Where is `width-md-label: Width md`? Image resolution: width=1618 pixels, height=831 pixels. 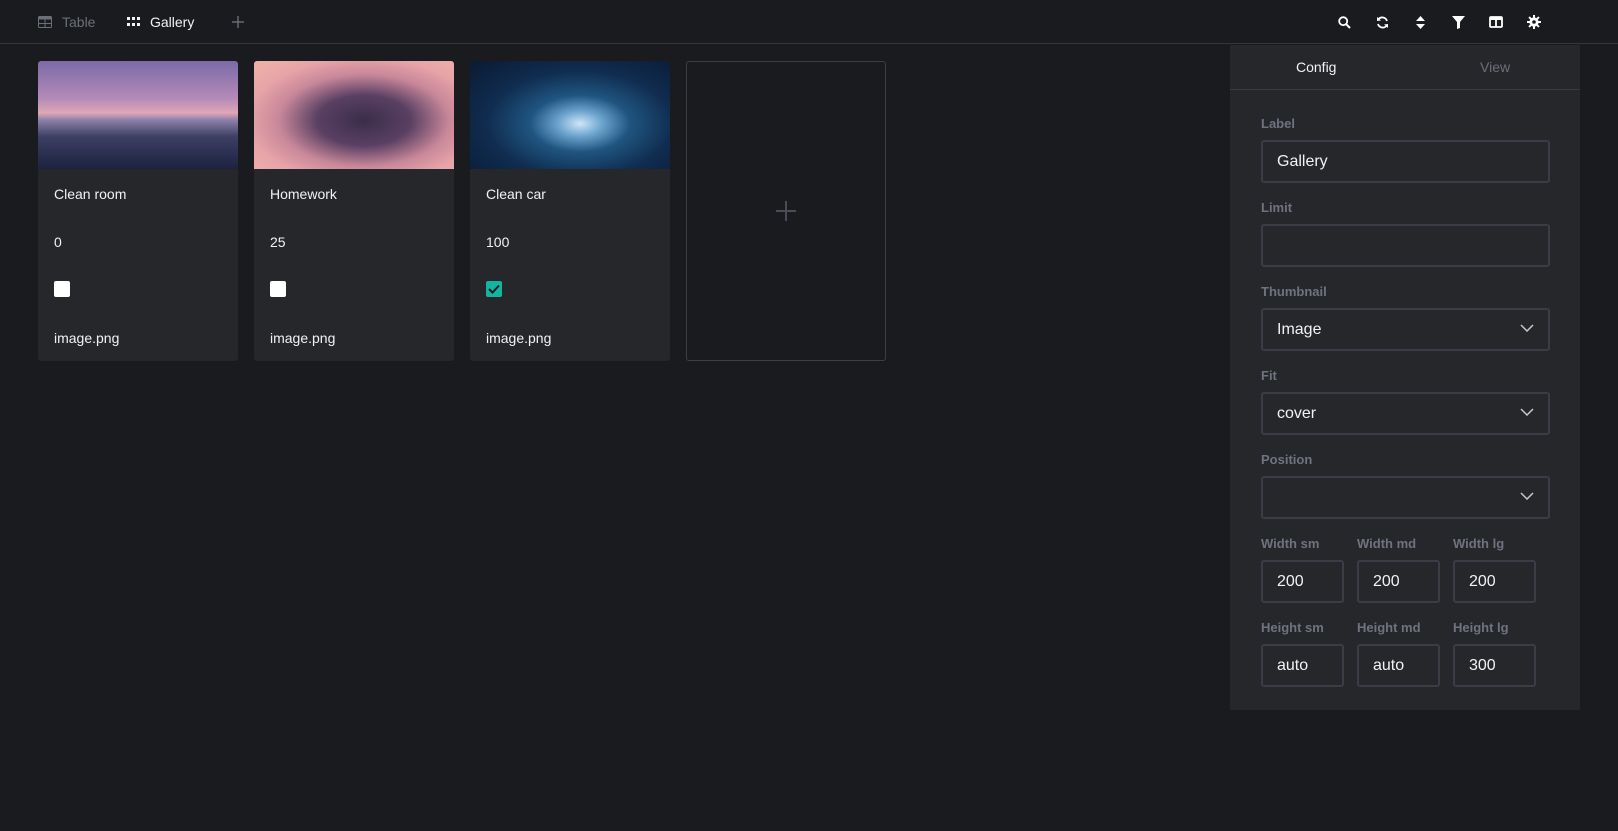 width-md-label: Width md is located at coordinates (1387, 543).